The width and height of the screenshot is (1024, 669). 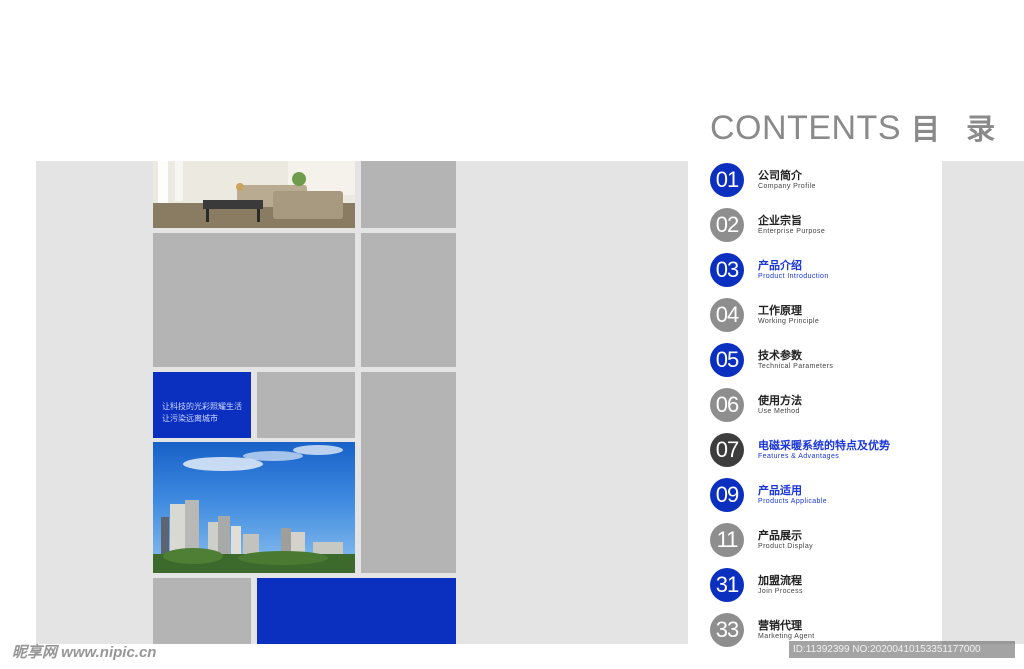 I want to click on toc-number-circle: 07, so click(x=727, y=450).